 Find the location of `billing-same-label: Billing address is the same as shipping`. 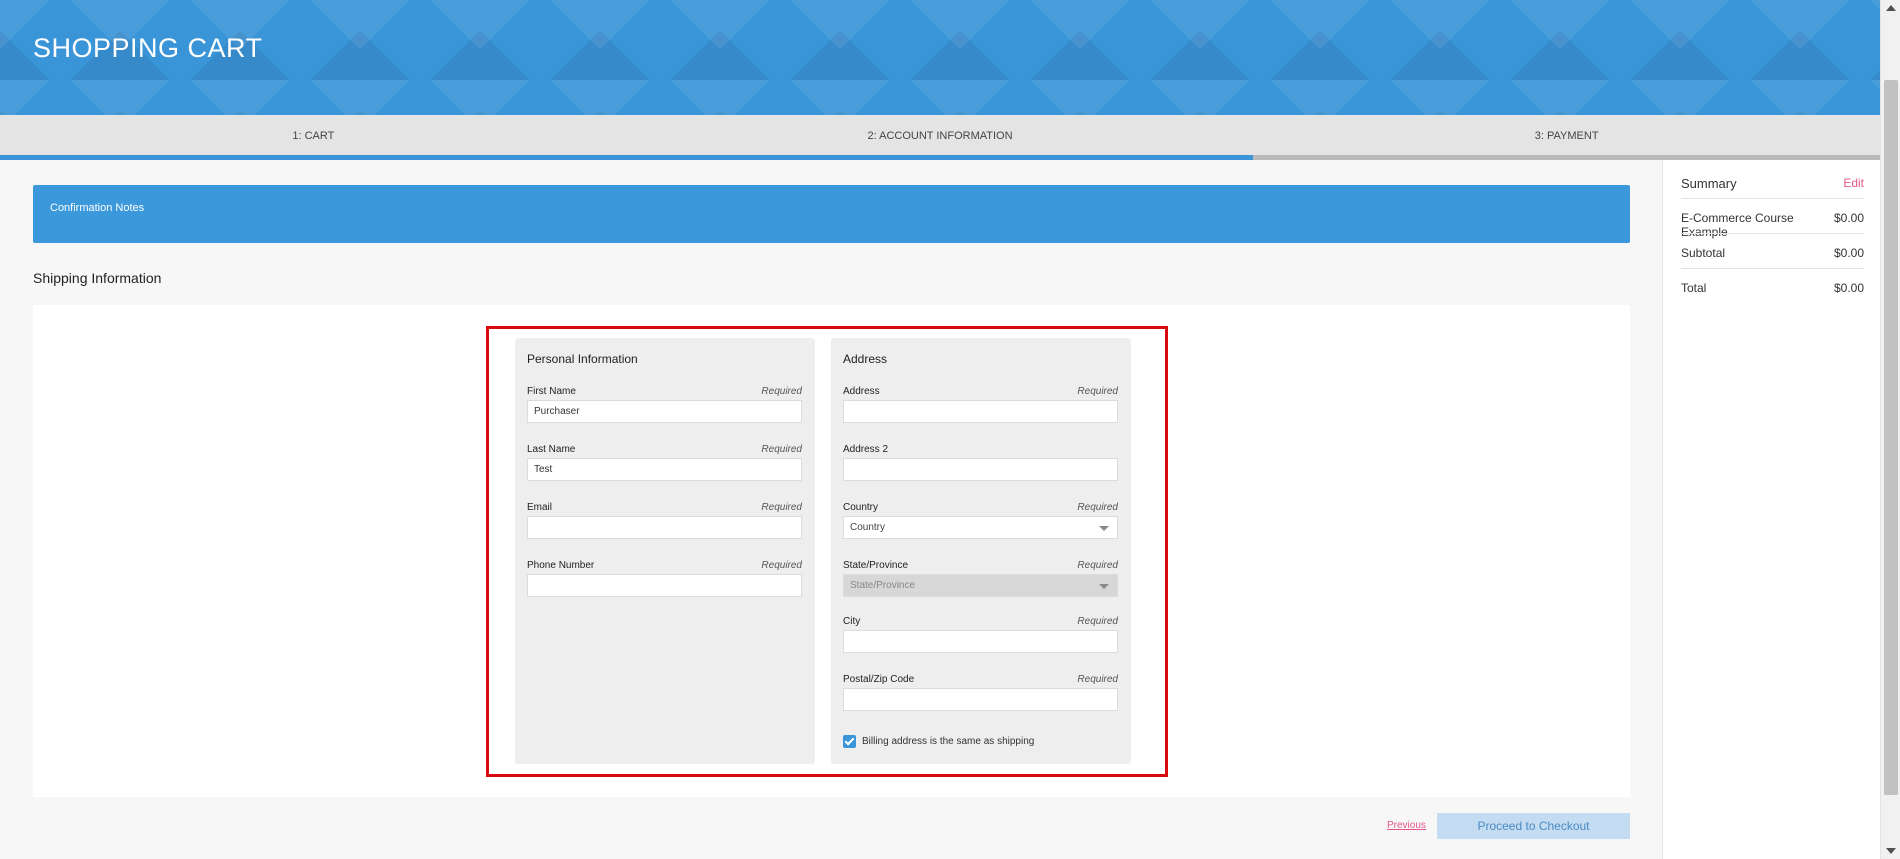

billing-same-label: Billing address is the same as shipping is located at coordinates (948, 741).